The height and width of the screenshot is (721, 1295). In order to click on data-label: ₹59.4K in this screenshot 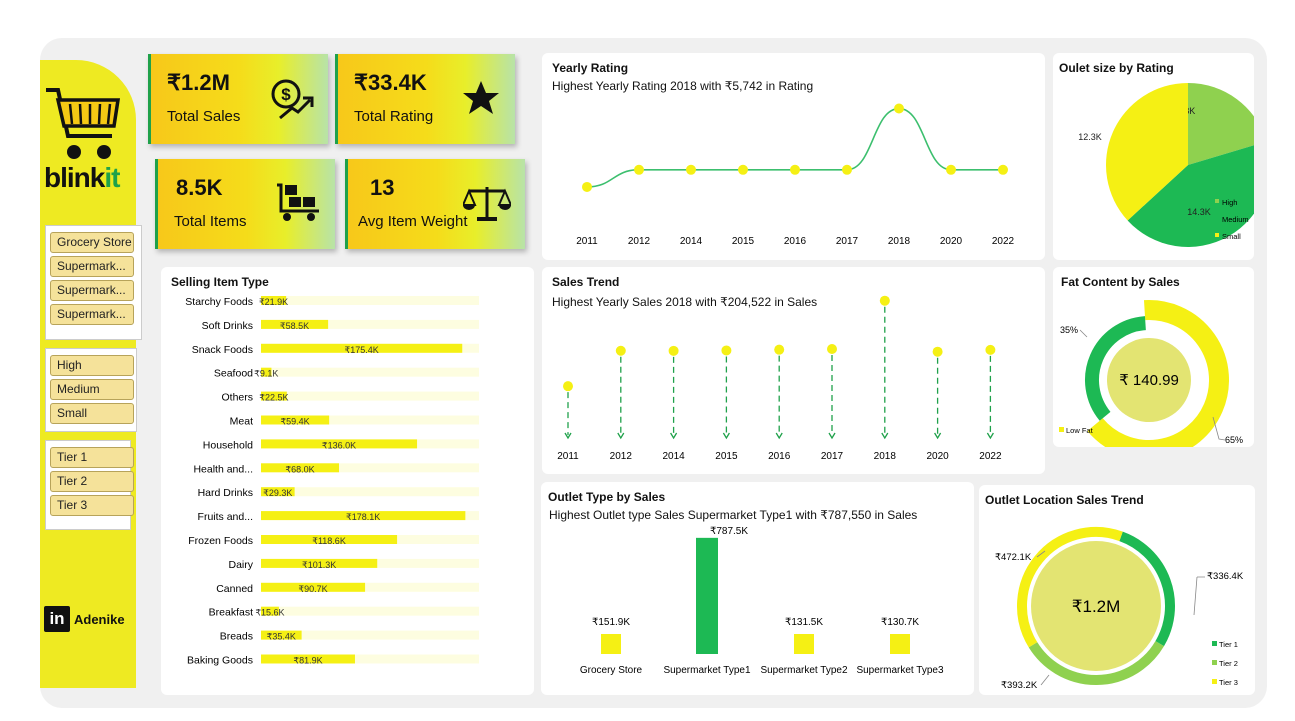, I will do `click(294, 422)`.